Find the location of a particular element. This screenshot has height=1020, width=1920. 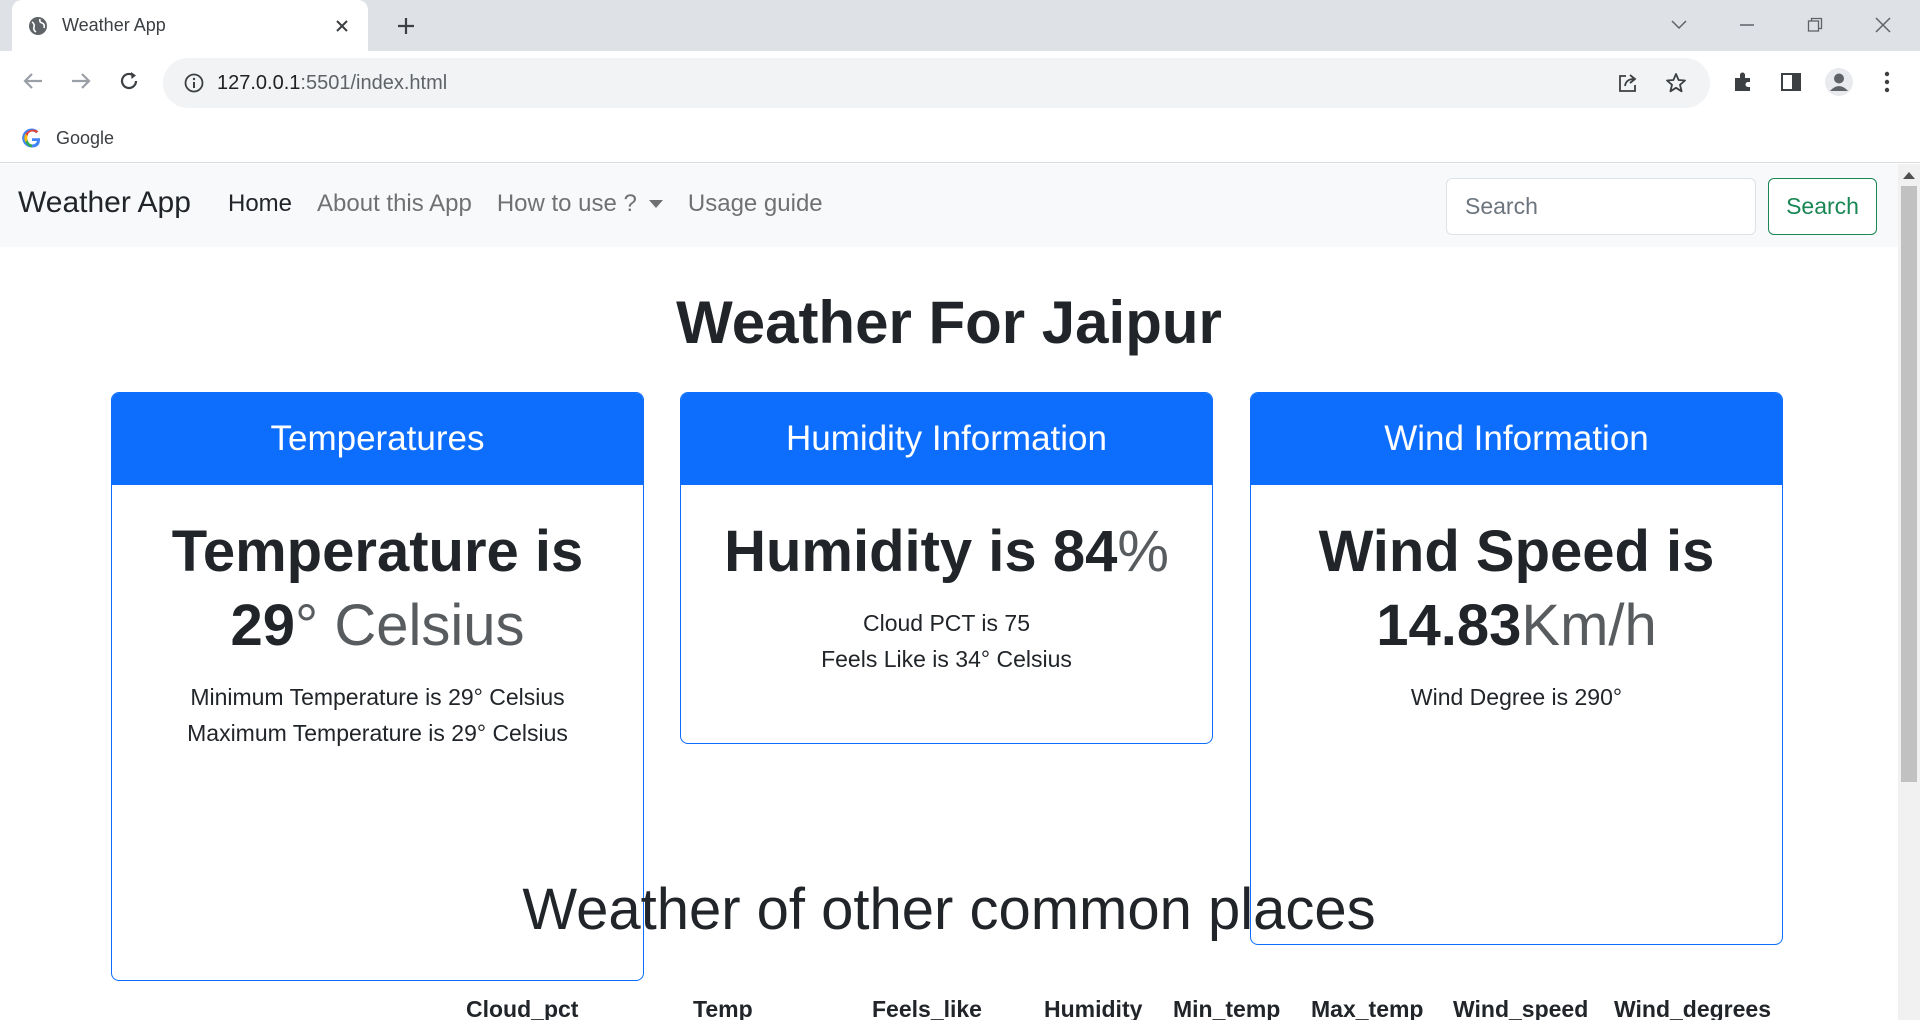

humidity-unit: % is located at coordinates (1143, 551).